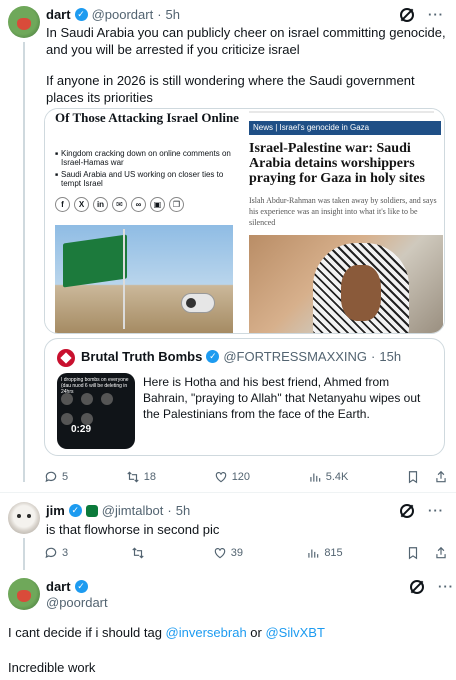  Describe the element at coordinates (141, 356) in the screenshot. I see `quote-author-name: Brutal Truth Bombs` at that location.